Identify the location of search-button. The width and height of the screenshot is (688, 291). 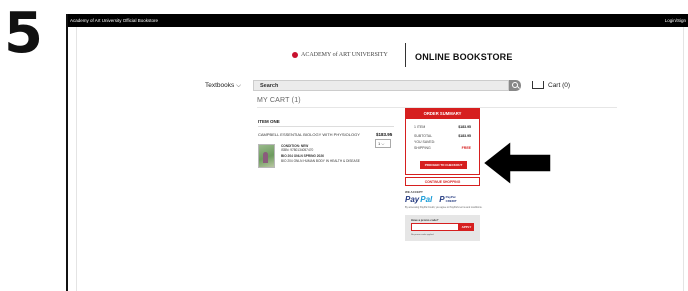
(515, 85).